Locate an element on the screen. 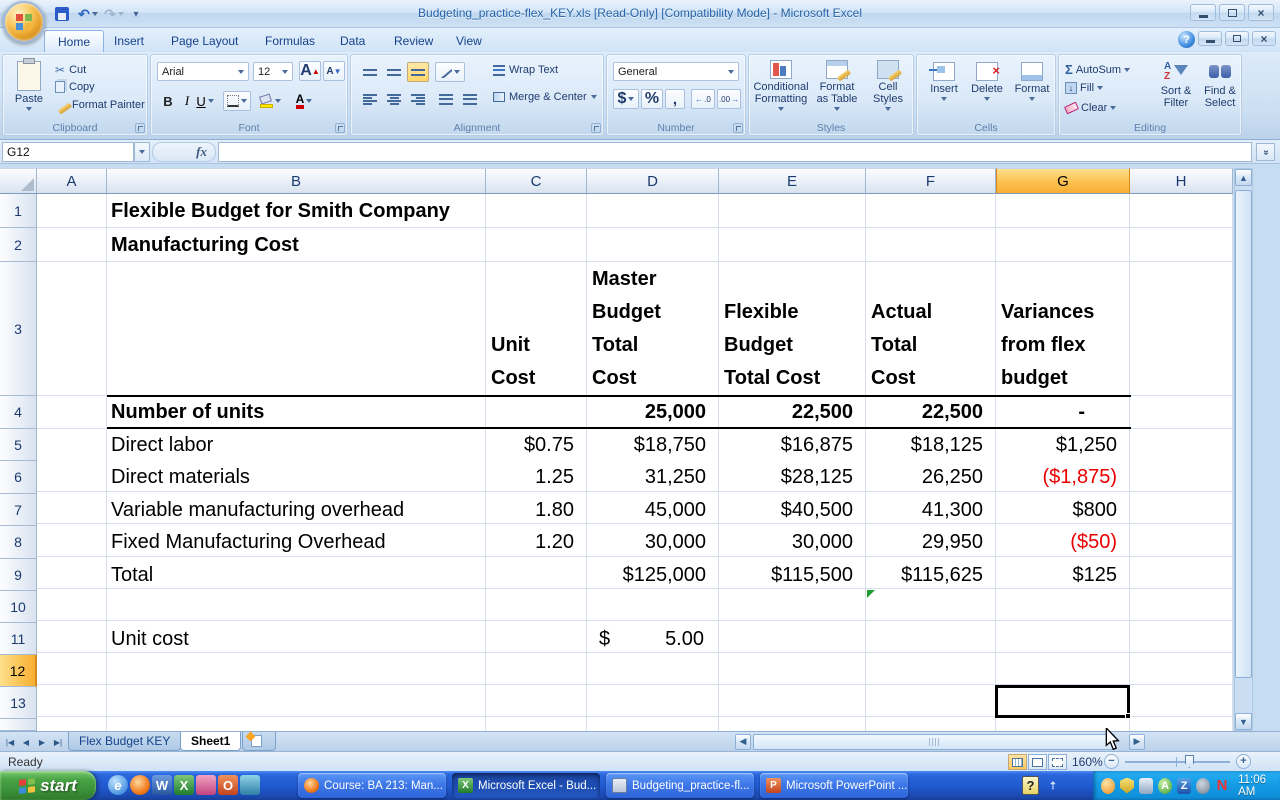 This screenshot has height=800, width=1280. row-header-1: 1 is located at coordinates (18, 211).